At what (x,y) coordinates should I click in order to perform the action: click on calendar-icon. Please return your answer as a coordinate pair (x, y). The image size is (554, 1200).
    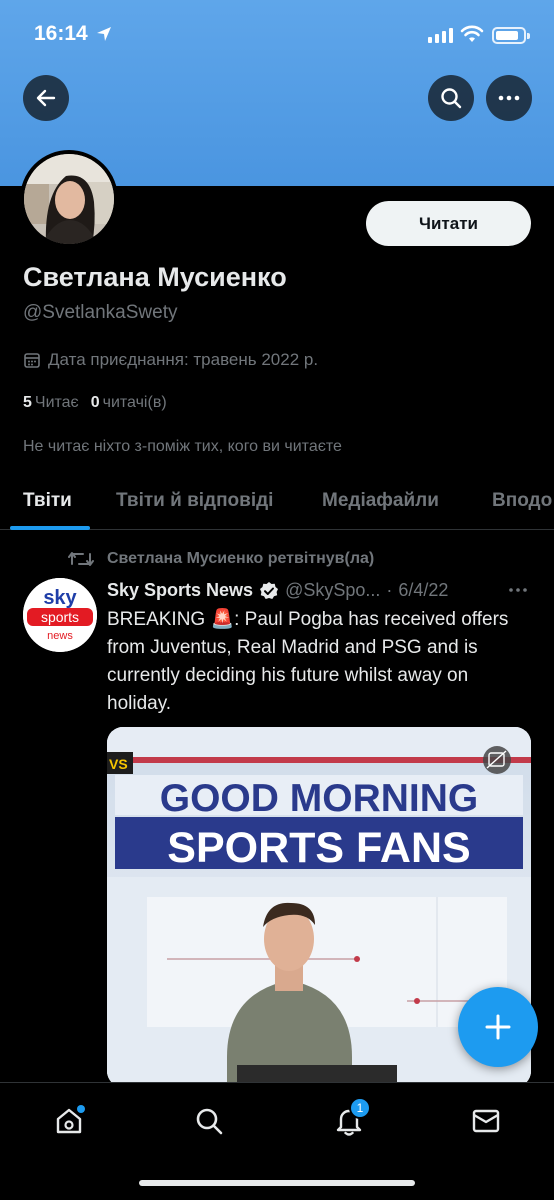
    Looking at the image, I should click on (32, 360).